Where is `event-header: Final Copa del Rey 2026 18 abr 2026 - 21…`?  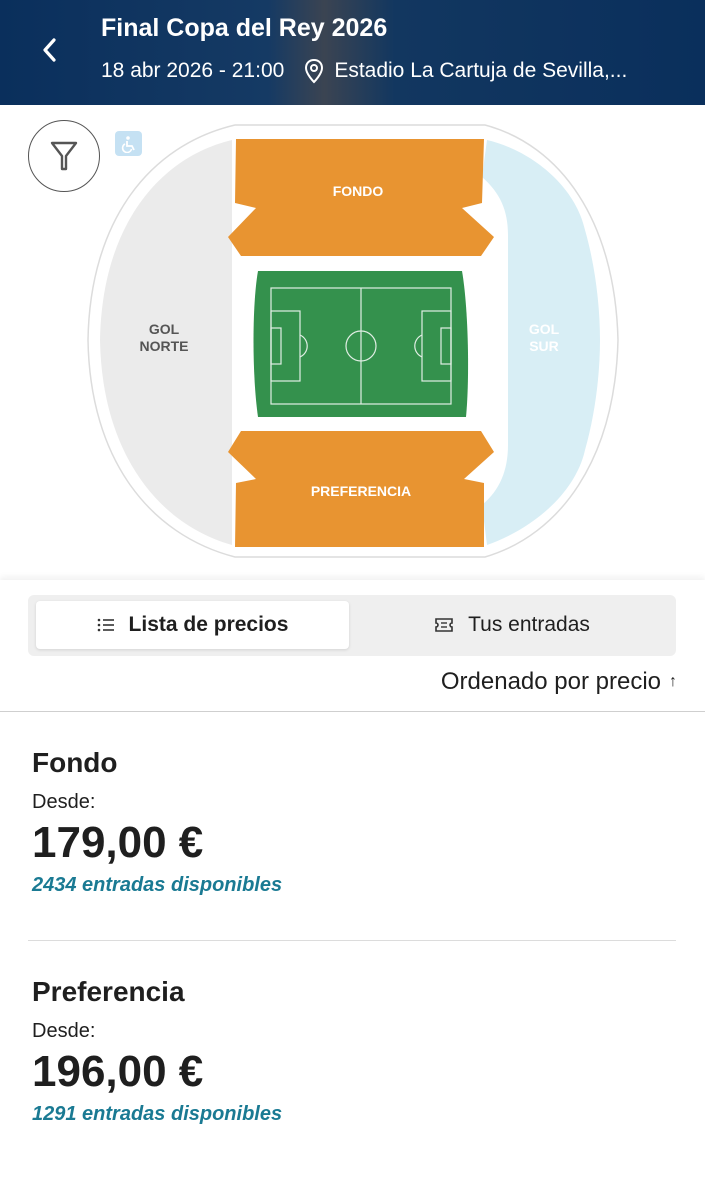 event-header: Final Copa del Rey 2026 18 abr 2026 - 21… is located at coordinates (352, 52).